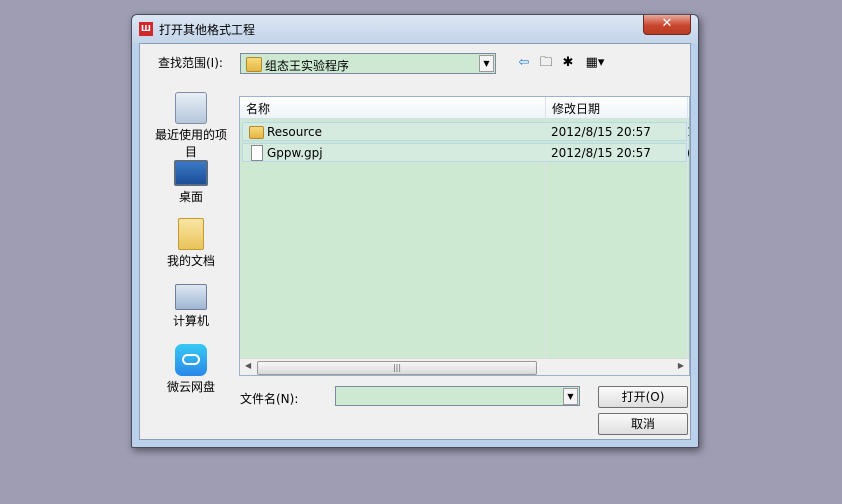 The width and height of the screenshot is (842, 504). What do you see at coordinates (643, 424) in the screenshot?
I see `cancel-button: 取消` at bounding box center [643, 424].